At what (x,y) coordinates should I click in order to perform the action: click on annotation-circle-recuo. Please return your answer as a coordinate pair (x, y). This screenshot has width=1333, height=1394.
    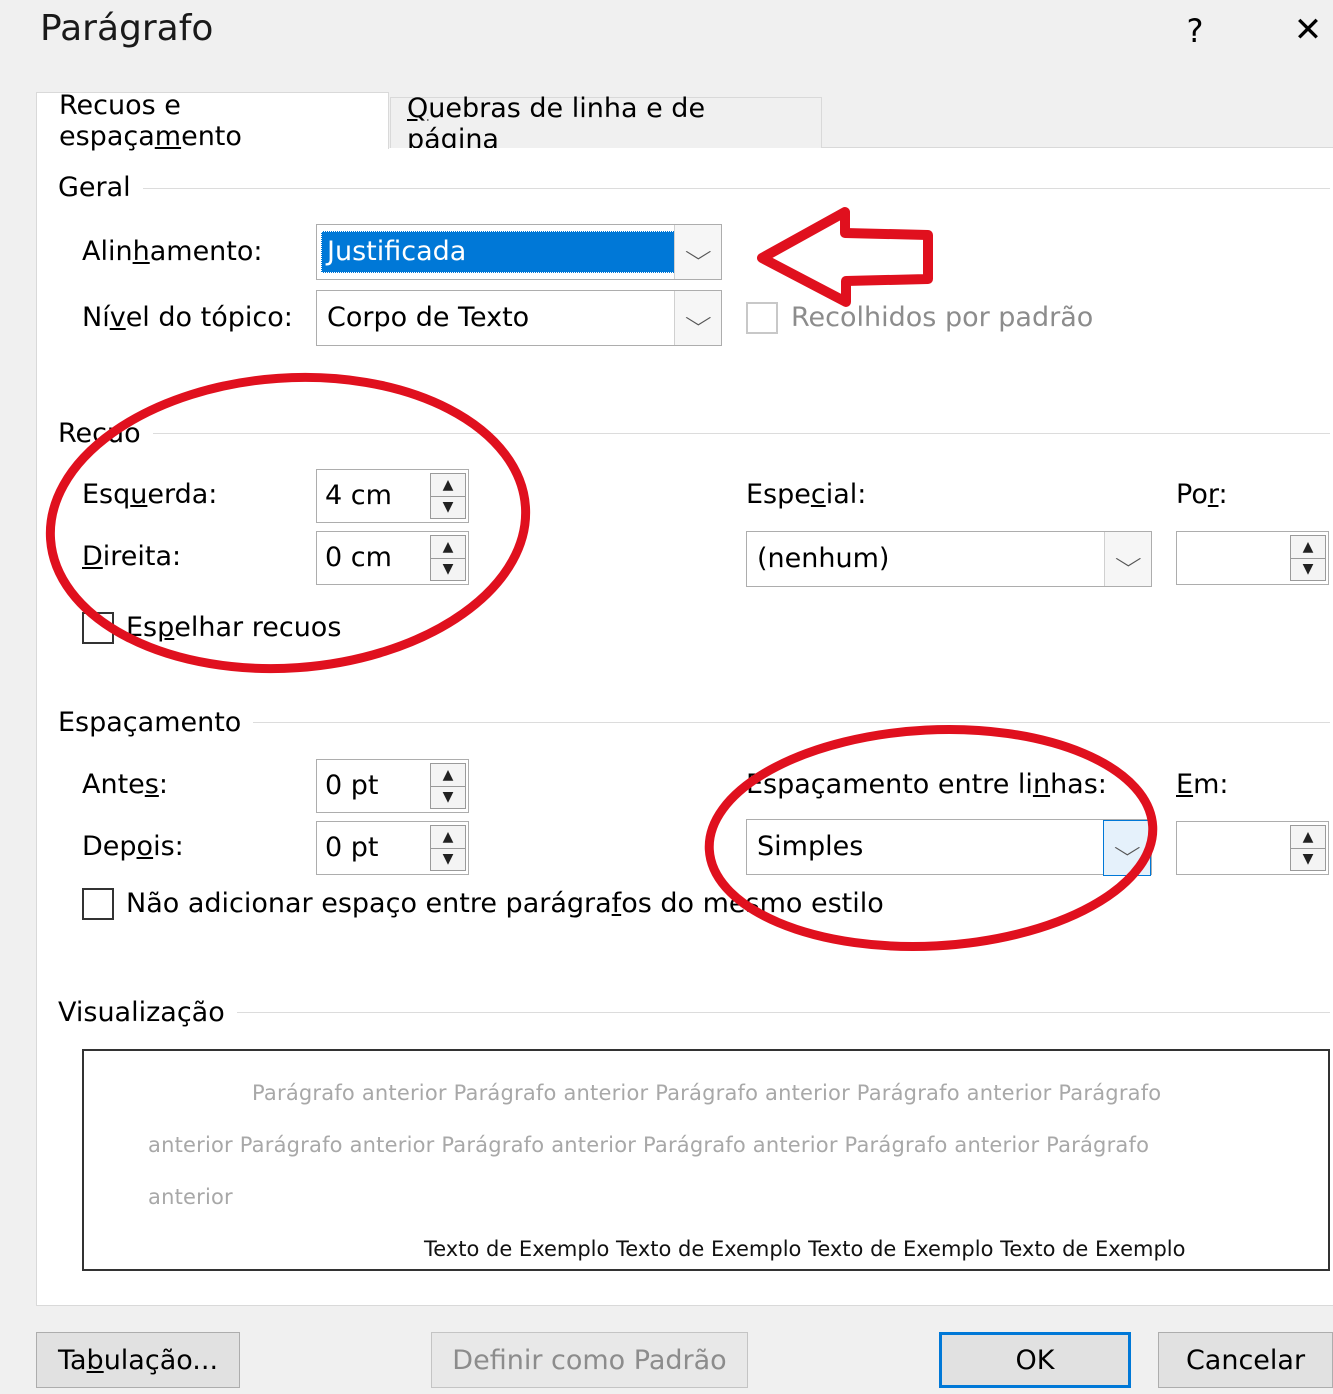
    Looking at the image, I should click on (288, 523).